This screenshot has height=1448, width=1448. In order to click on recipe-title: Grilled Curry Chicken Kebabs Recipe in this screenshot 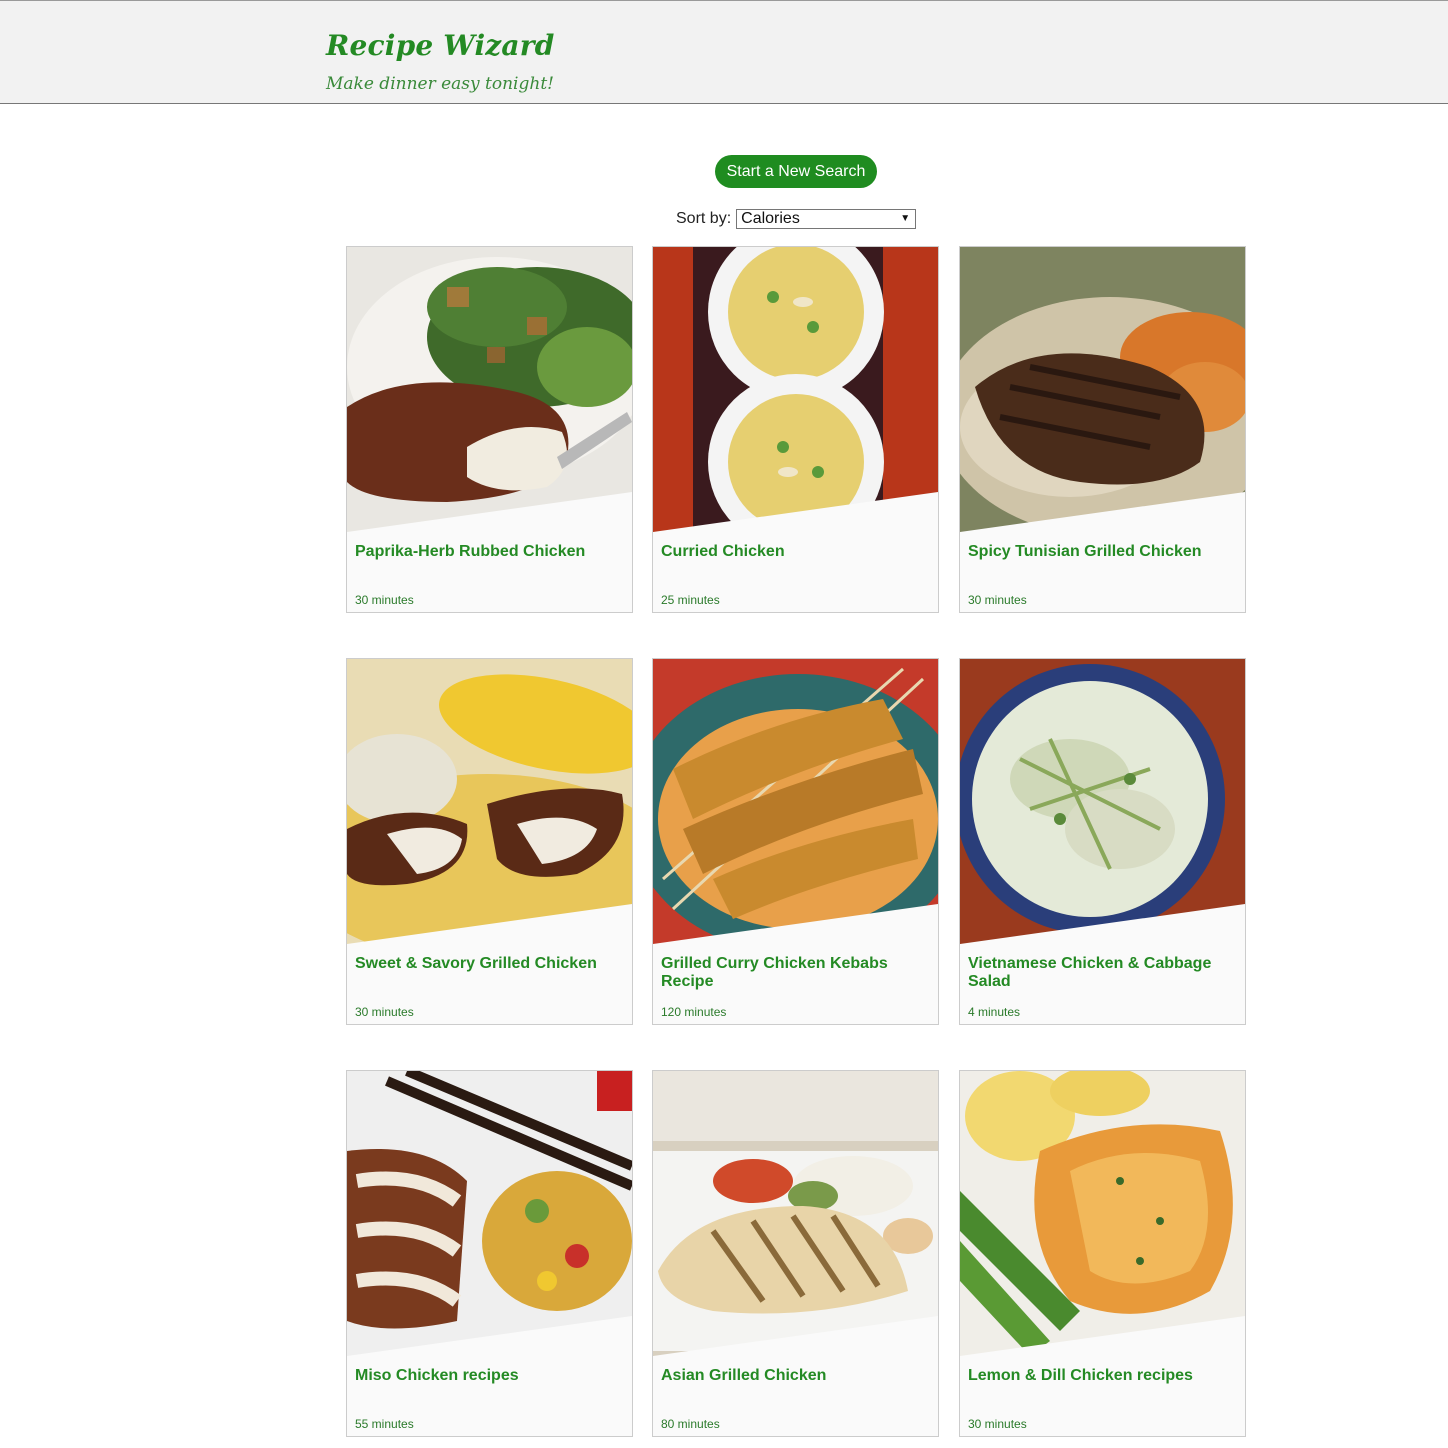, I will do `click(795, 973)`.